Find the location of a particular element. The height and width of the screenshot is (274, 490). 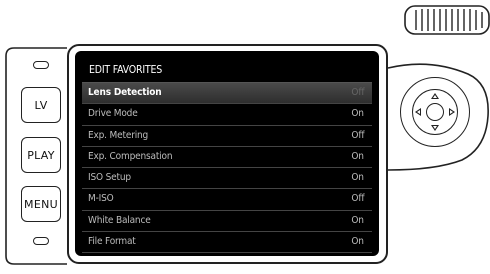

top-indicator-button is located at coordinates (41, 65).